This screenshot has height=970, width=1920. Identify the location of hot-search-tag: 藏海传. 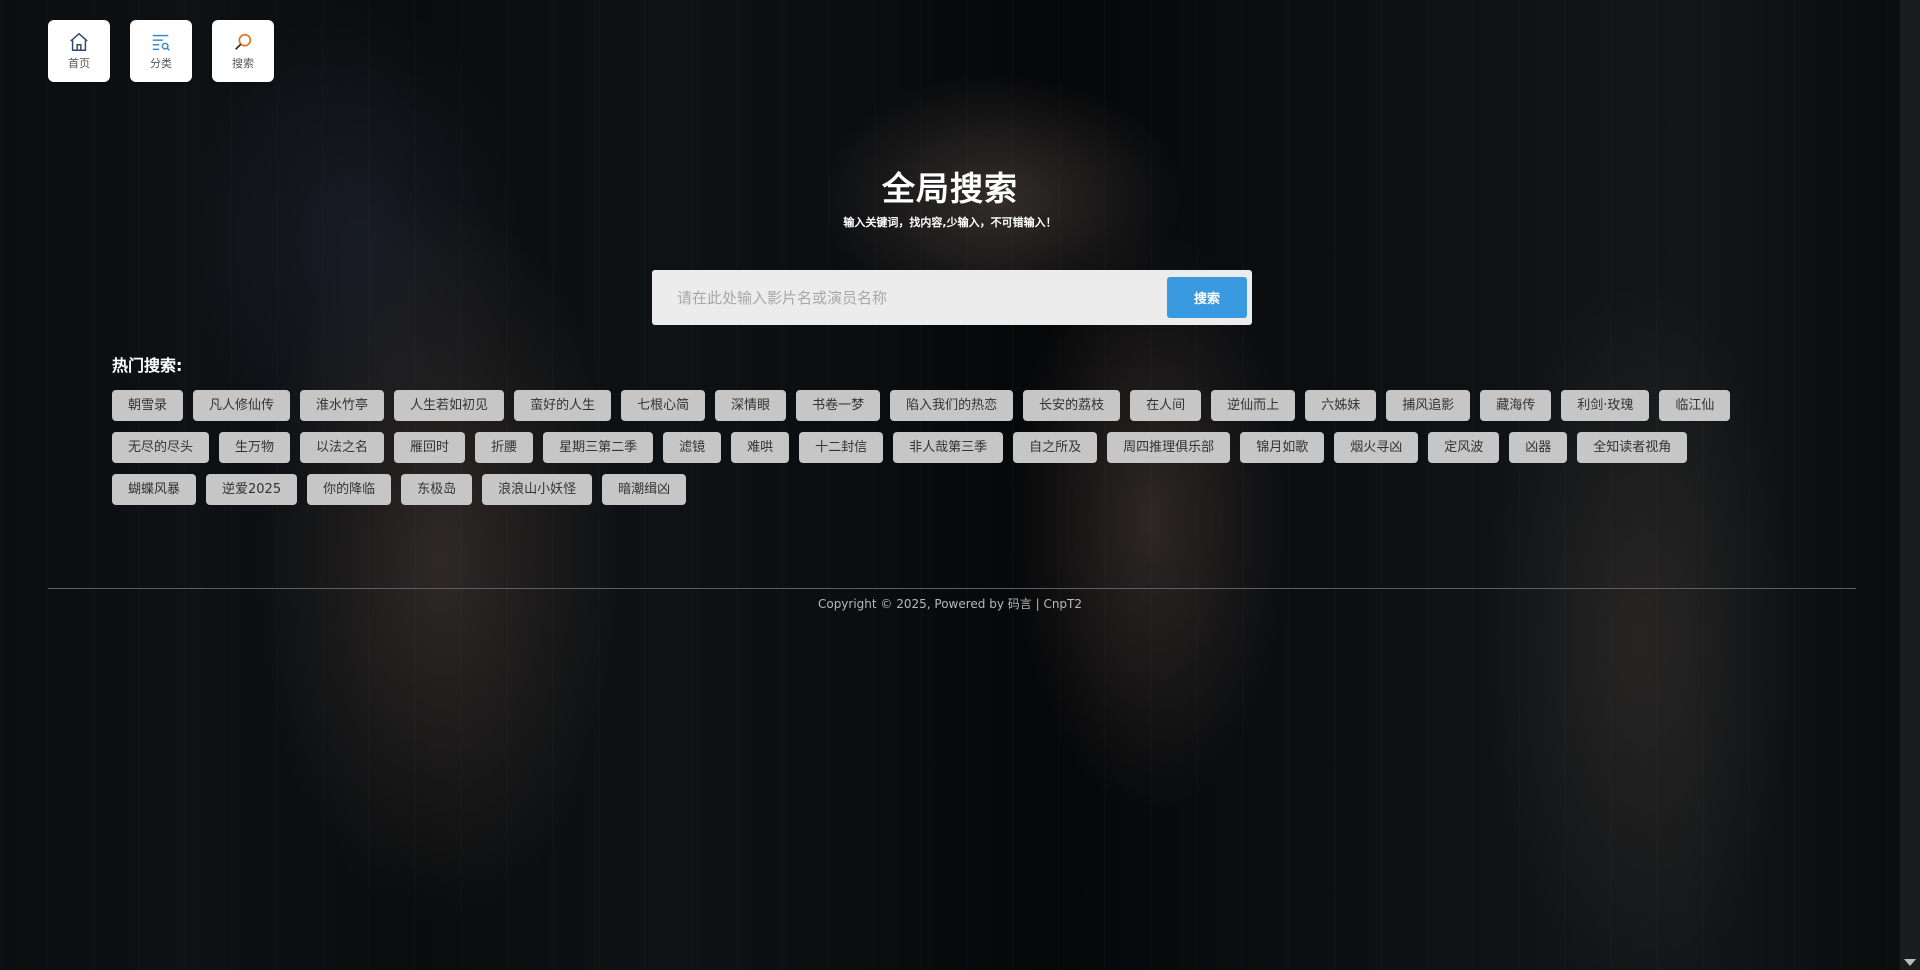
(1516, 405).